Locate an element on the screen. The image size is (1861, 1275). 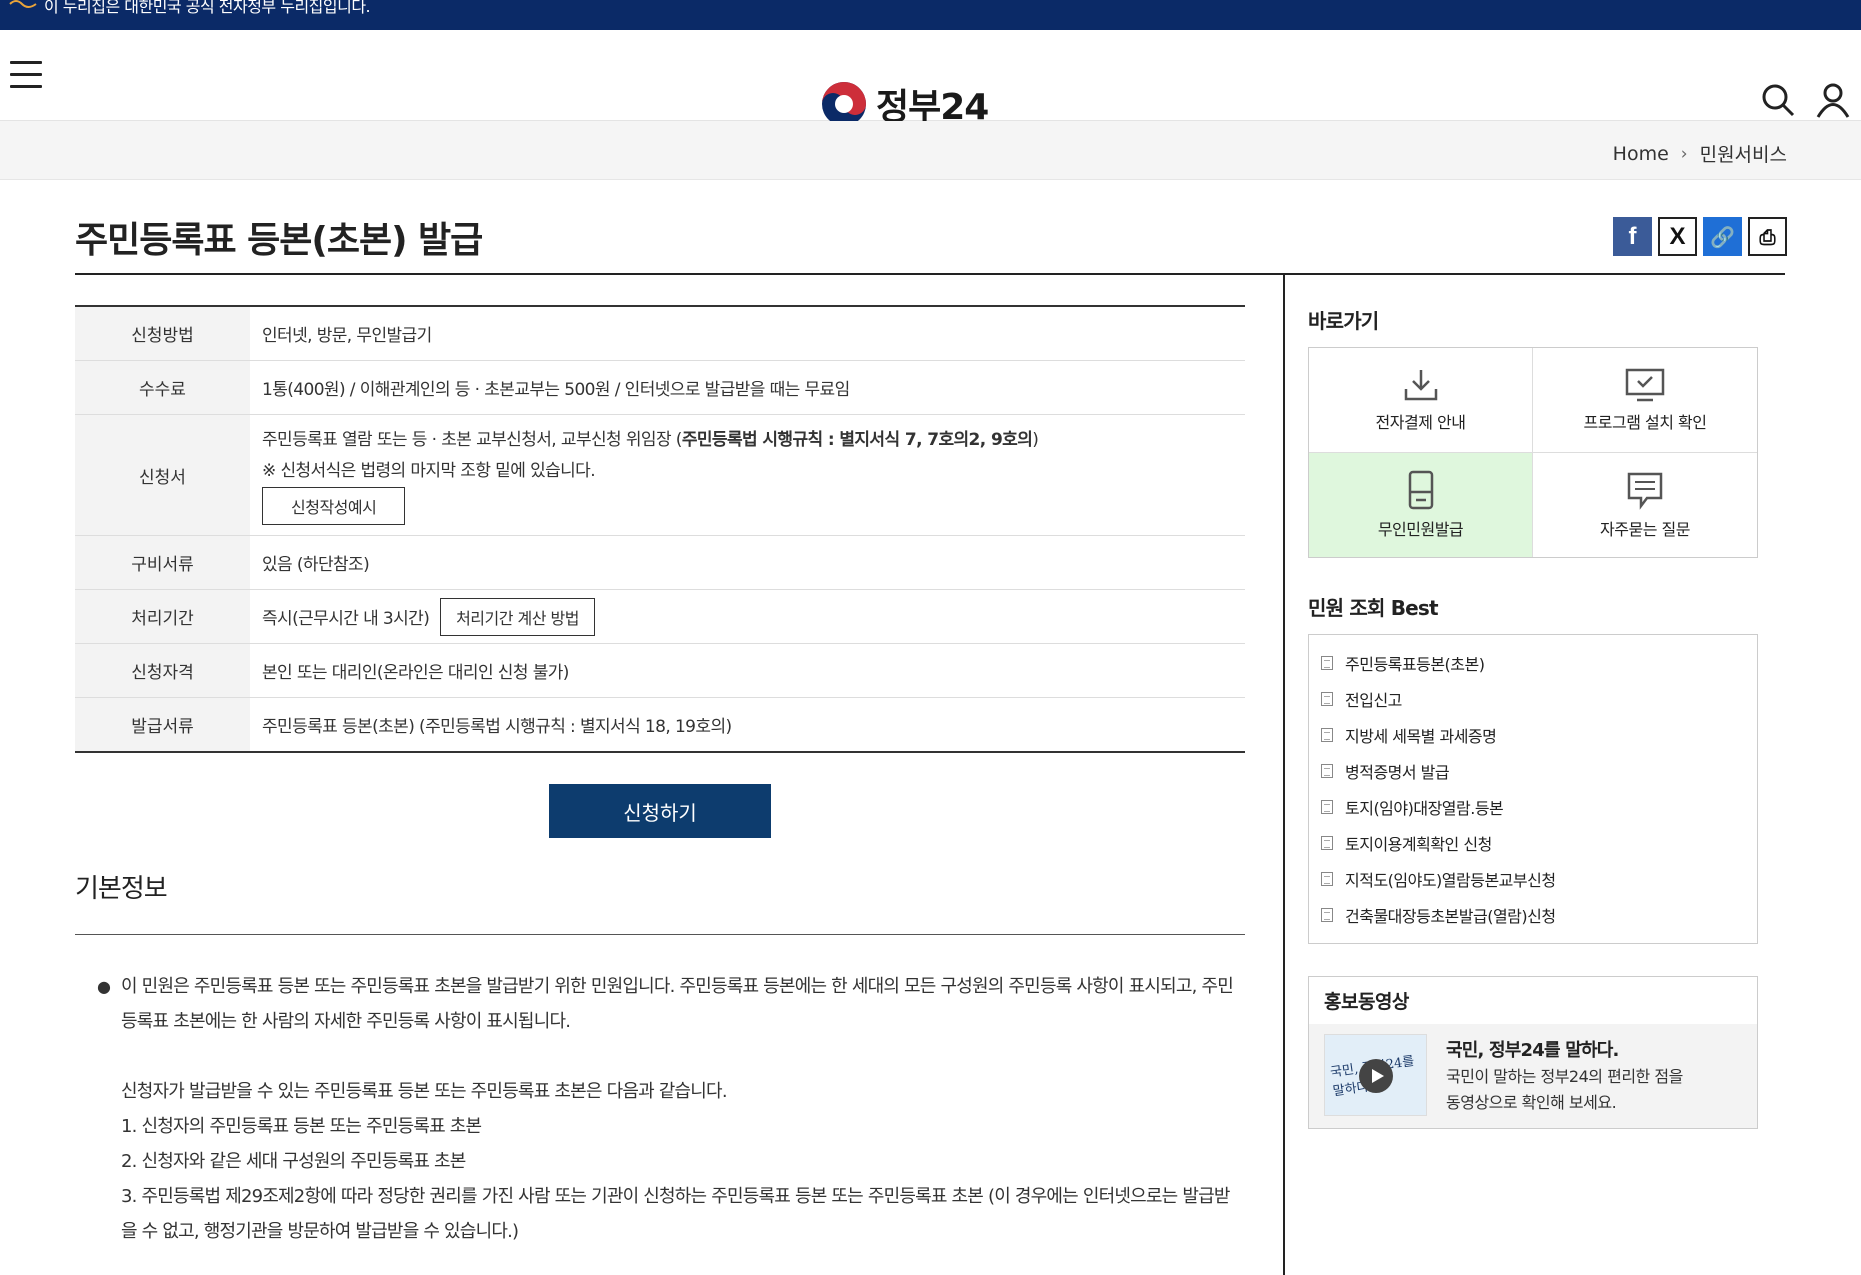
video-description: 국민이 말하는 정부24의 편리한 점을 동영상으로 확인해 보세요. is located at coordinates (1564, 1090).